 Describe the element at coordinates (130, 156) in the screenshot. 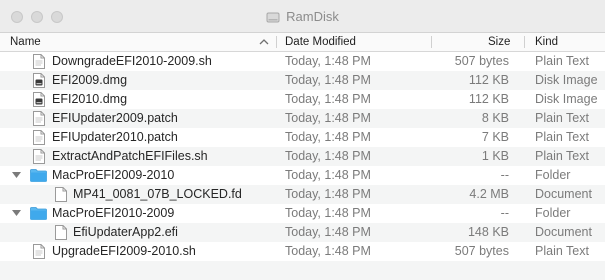

I see `file-name: ExtractAndPatchEFIFiles.sh` at that location.